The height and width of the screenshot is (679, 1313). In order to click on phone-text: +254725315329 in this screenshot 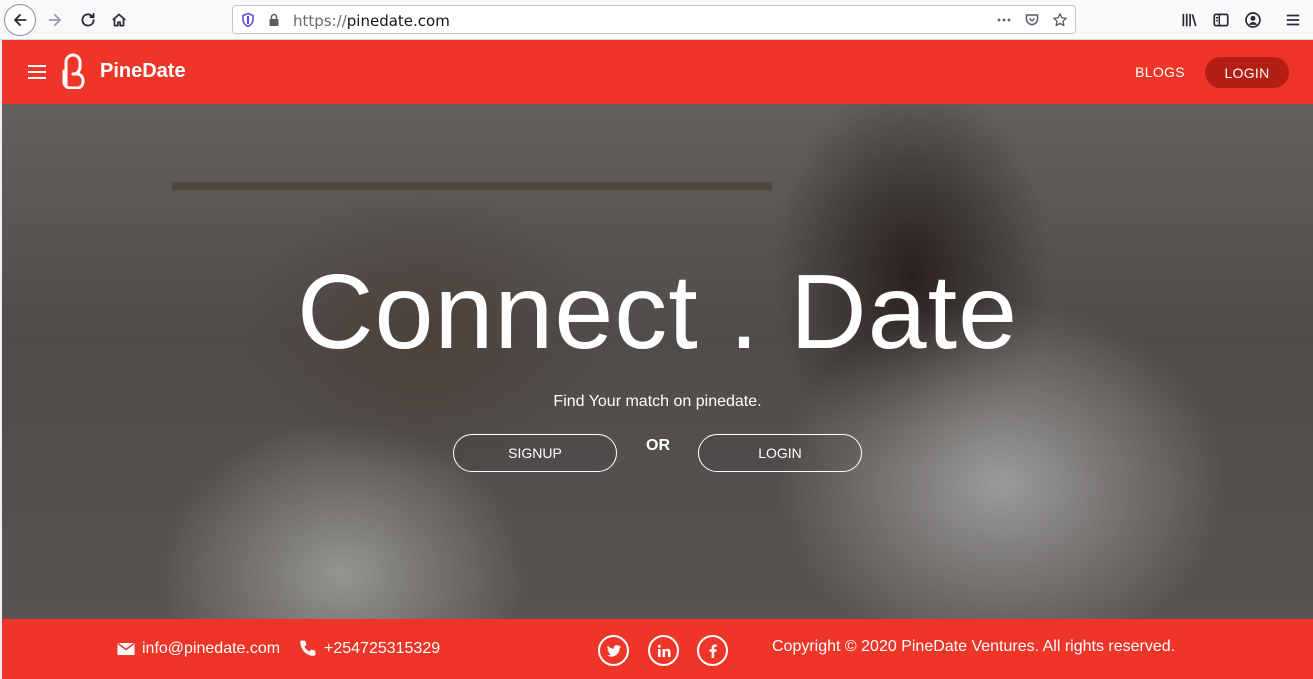, I will do `click(382, 648)`.